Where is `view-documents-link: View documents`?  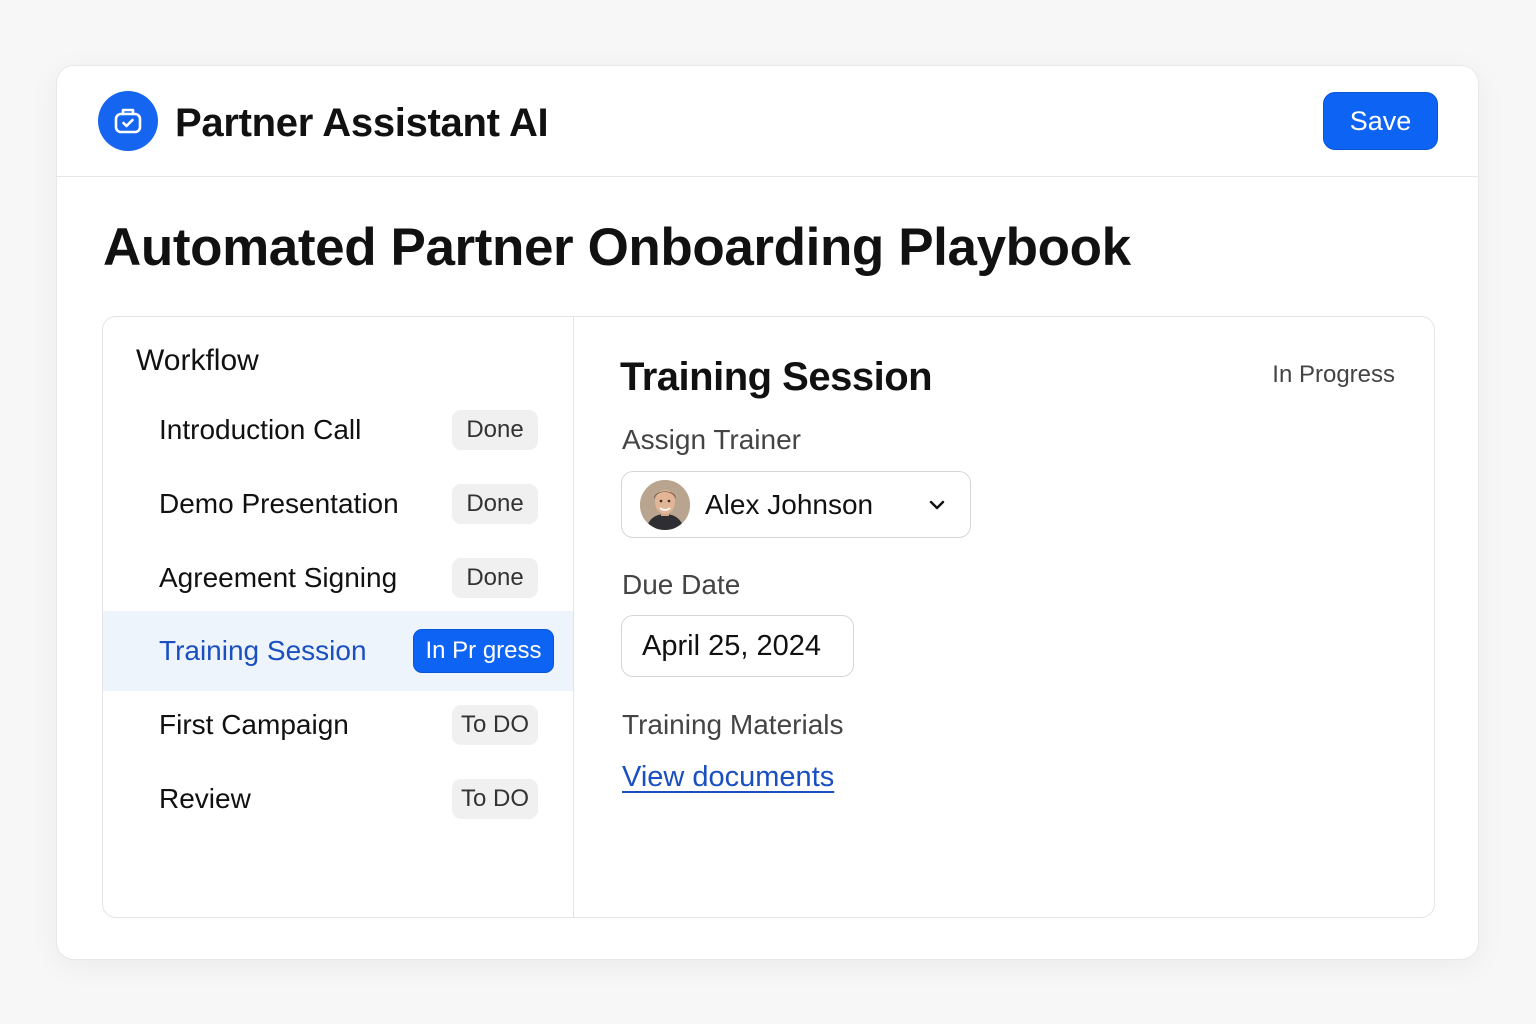 view-documents-link: View documents is located at coordinates (728, 777).